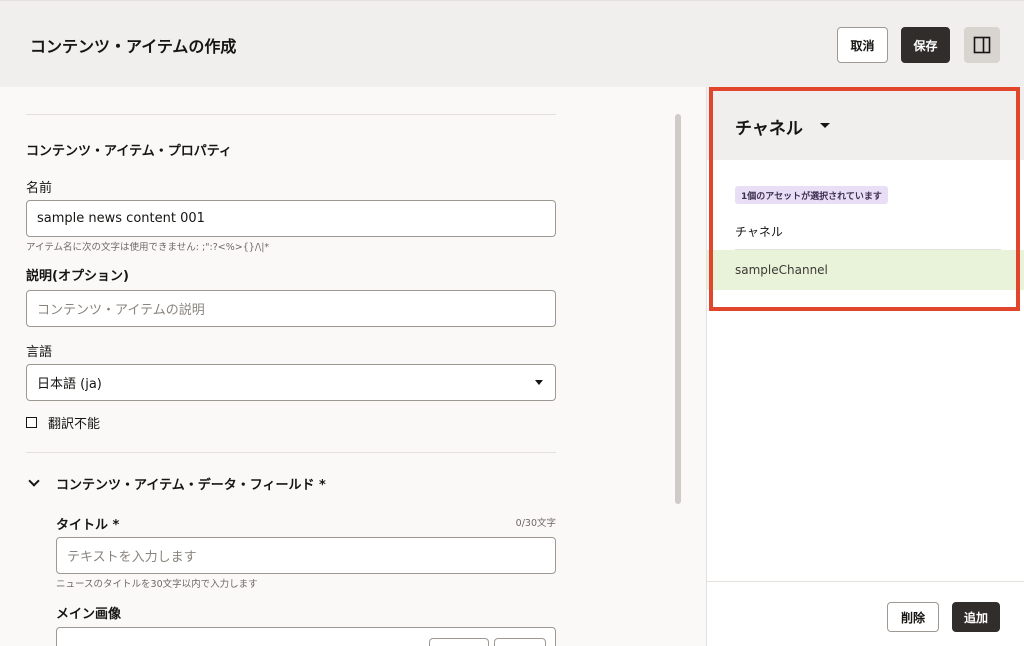 This screenshot has height=646, width=1024. I want to click on delete-button: 削除, so click(913, 617).